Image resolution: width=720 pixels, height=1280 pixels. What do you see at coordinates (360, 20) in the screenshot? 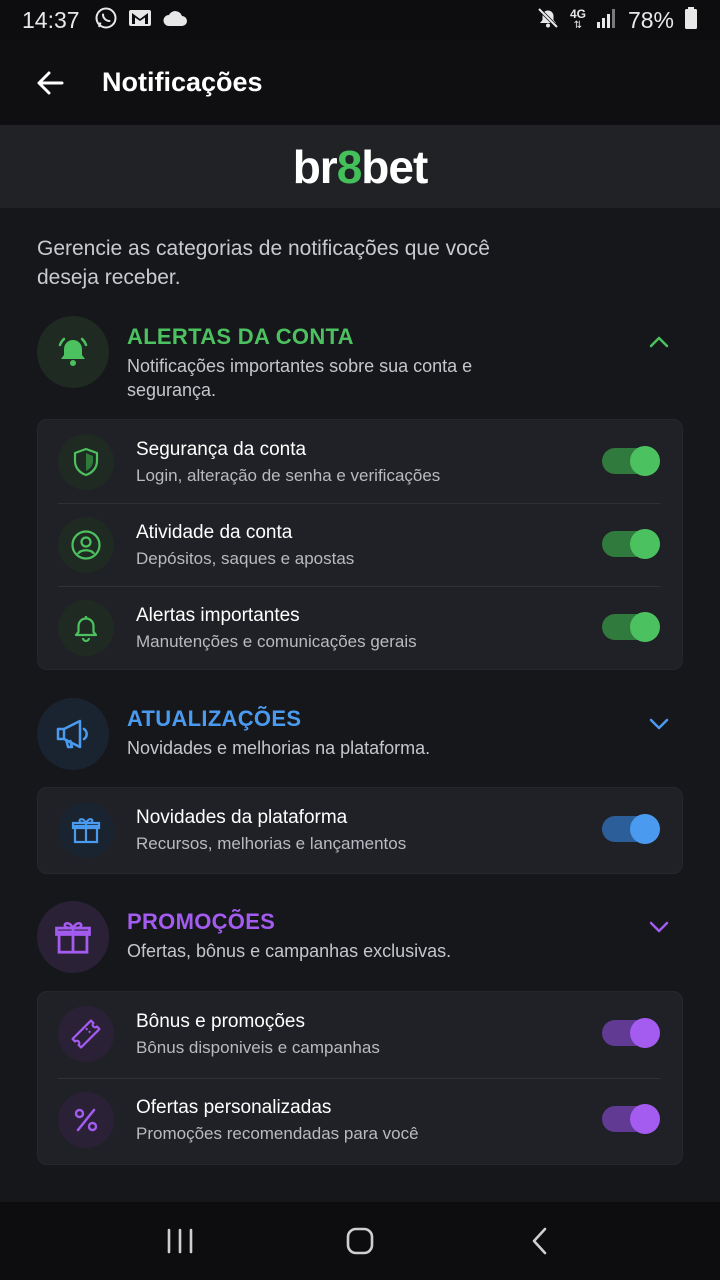
I see `status-bar: 14:37 4G ⇅ 78%` at bounding box center [360, 20].